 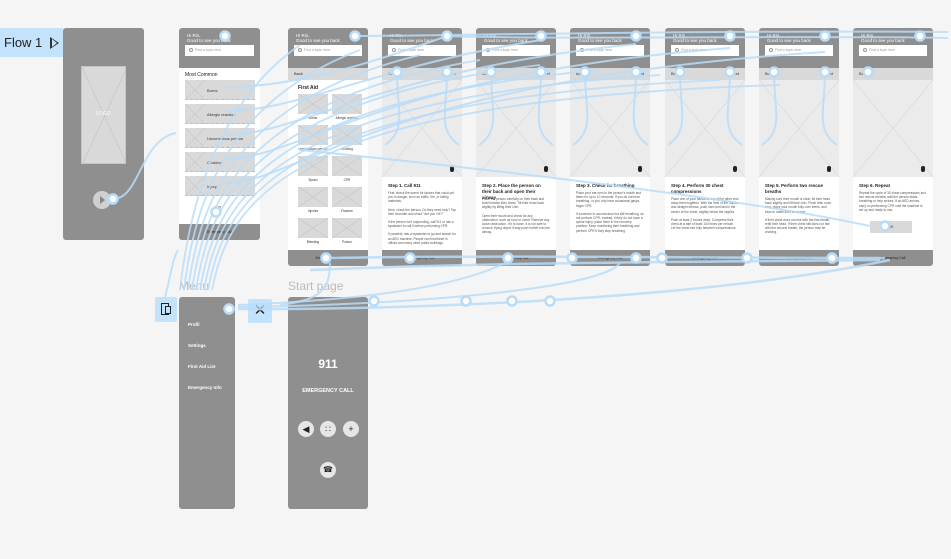 What do you see at coordinates (347, 211) in the screenshot?
I see `first-aid-tile-label: Fracture` at bounding box center [347, 211].